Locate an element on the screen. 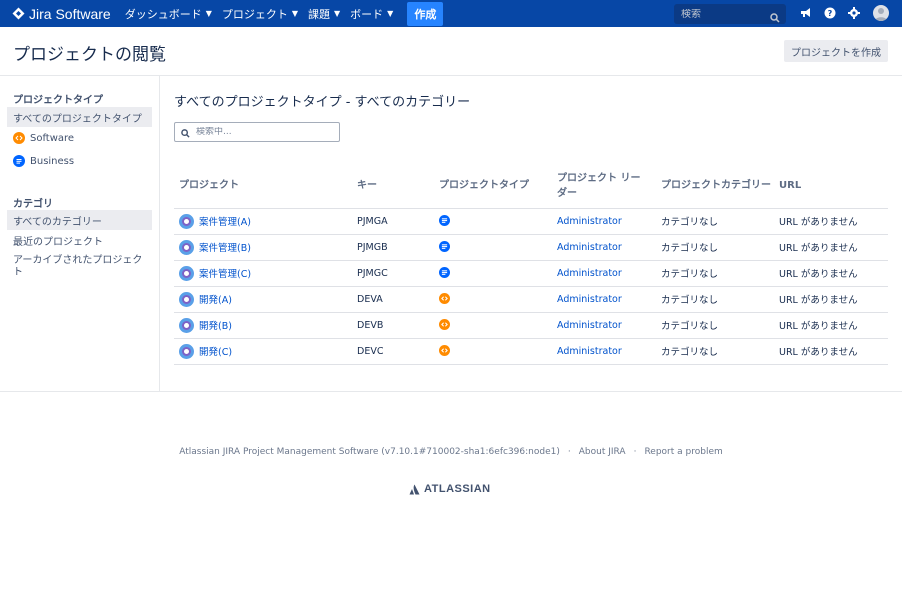 Image resolution: width=902 pixels, height=611 pixels. jira-logo-icon is located at coordinates (18, 13).